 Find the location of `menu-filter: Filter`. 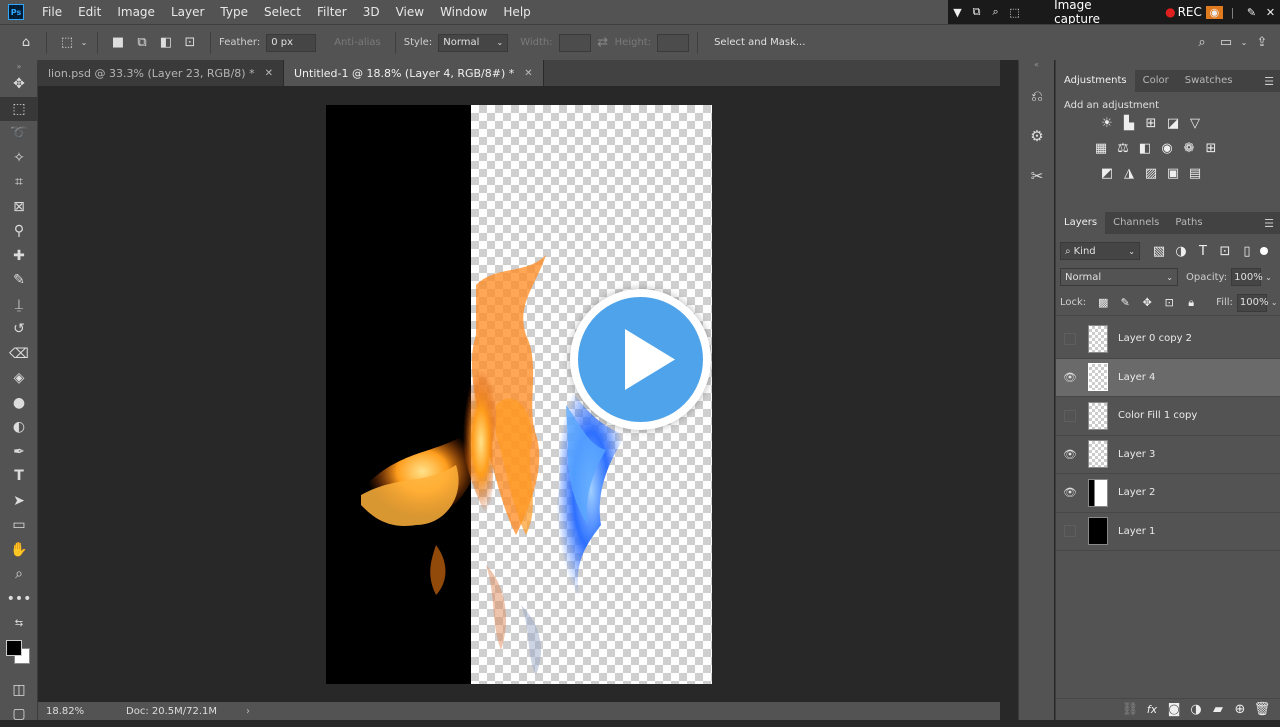

menu-filter: Filter is located at coordinates (332, 12).